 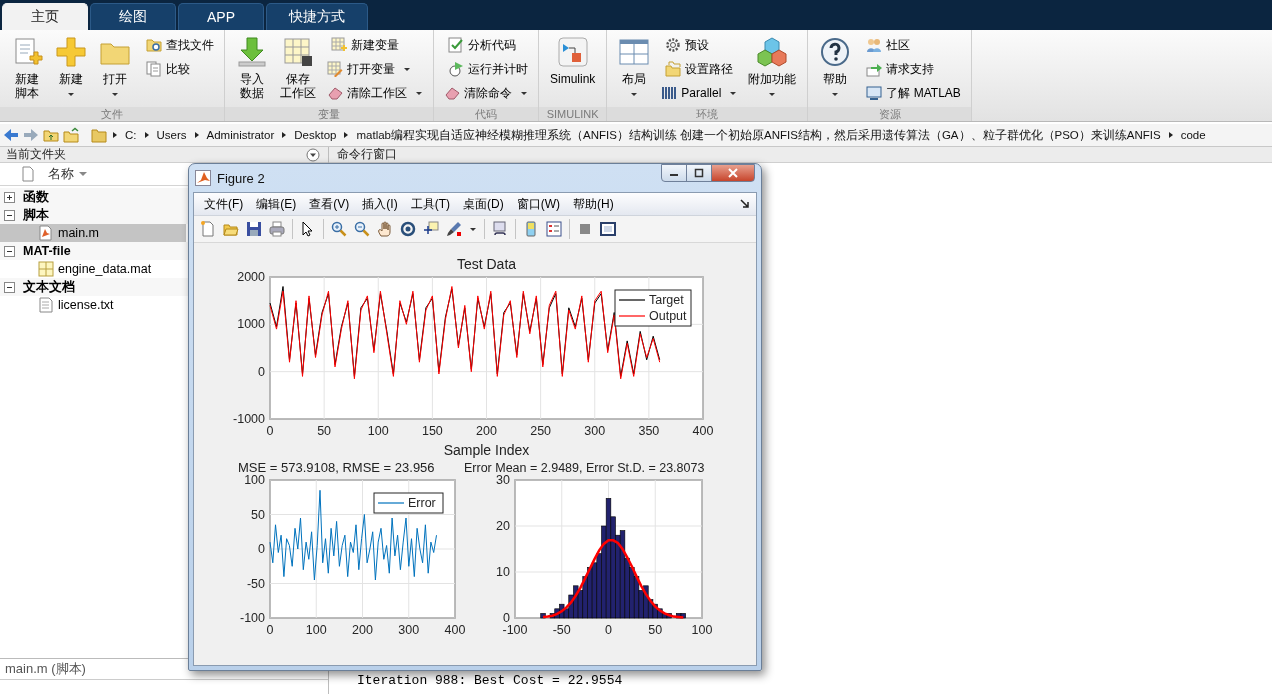 What do you see at coordinates (486, 114) in the screenshot?
I see `group-label: 代码` at bounding box center [486, 114].